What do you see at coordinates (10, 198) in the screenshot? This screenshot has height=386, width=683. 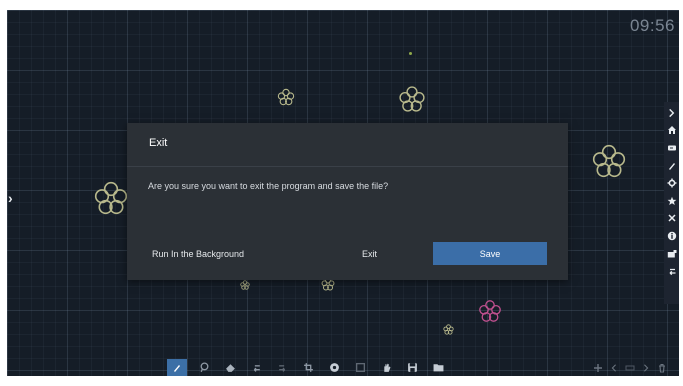 I see `expand-left-arrow-icon: ›` at bounding box center [10, 198].